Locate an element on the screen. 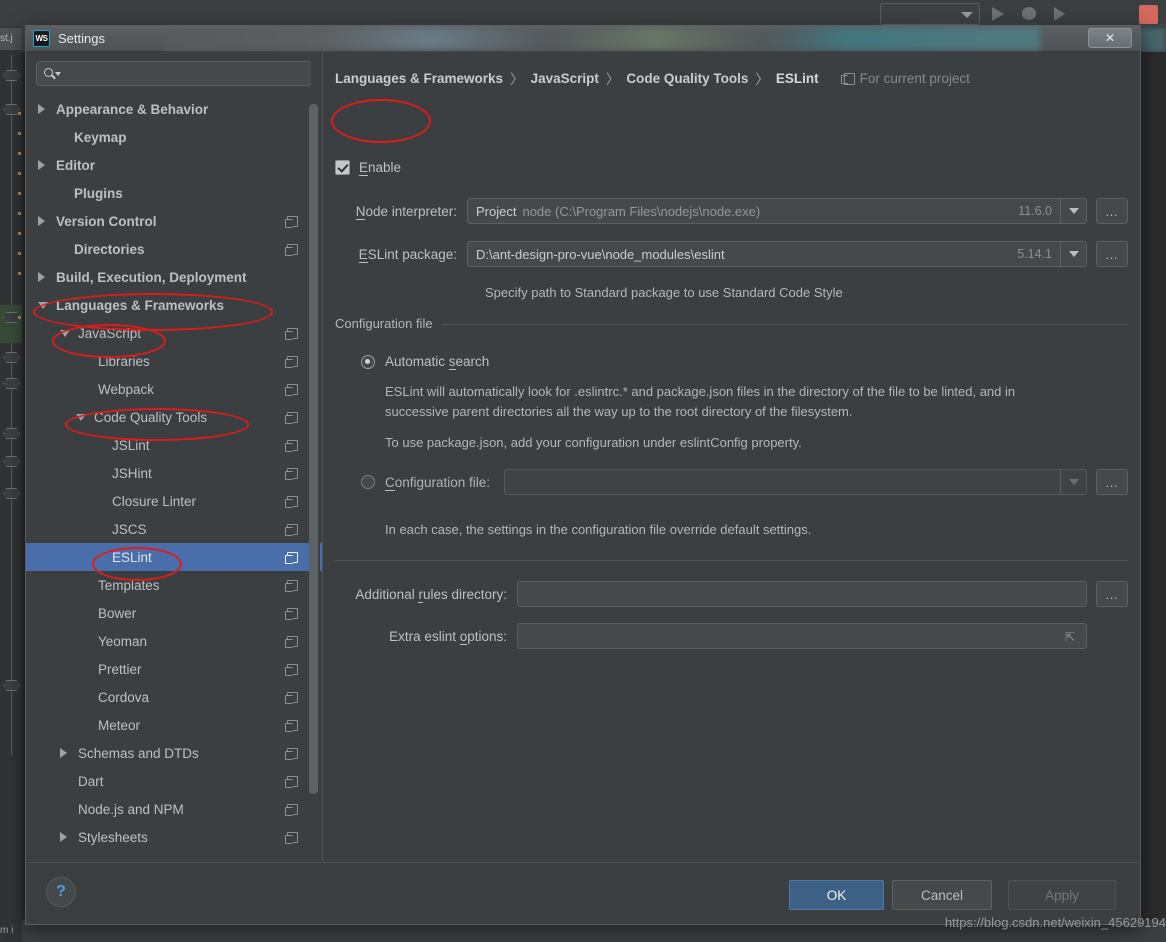  sidebar-item-code-quality-tools: Code Quality Tools is located at coordinates (174, 417).